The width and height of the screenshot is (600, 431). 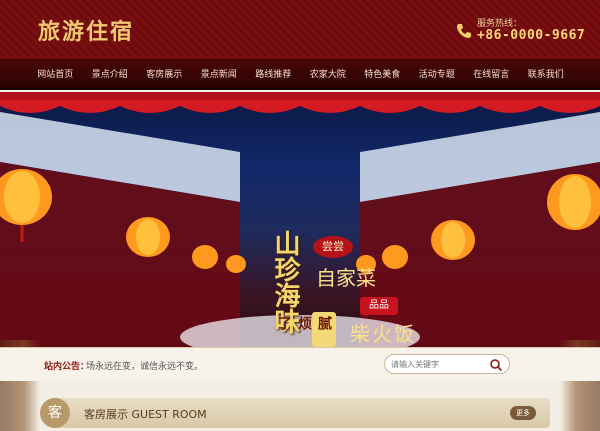 I want to click on lantern-left-mid, so click(x=148, y=237).